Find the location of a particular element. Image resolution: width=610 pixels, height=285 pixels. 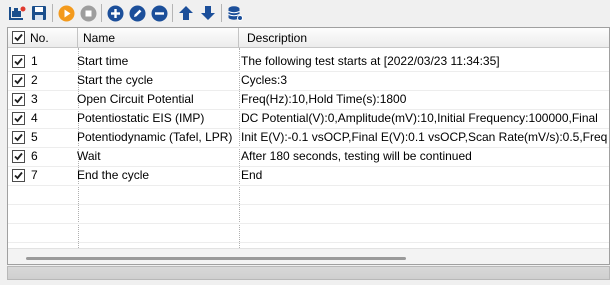

column-header-no: No. is located at coordinates (43, 38).